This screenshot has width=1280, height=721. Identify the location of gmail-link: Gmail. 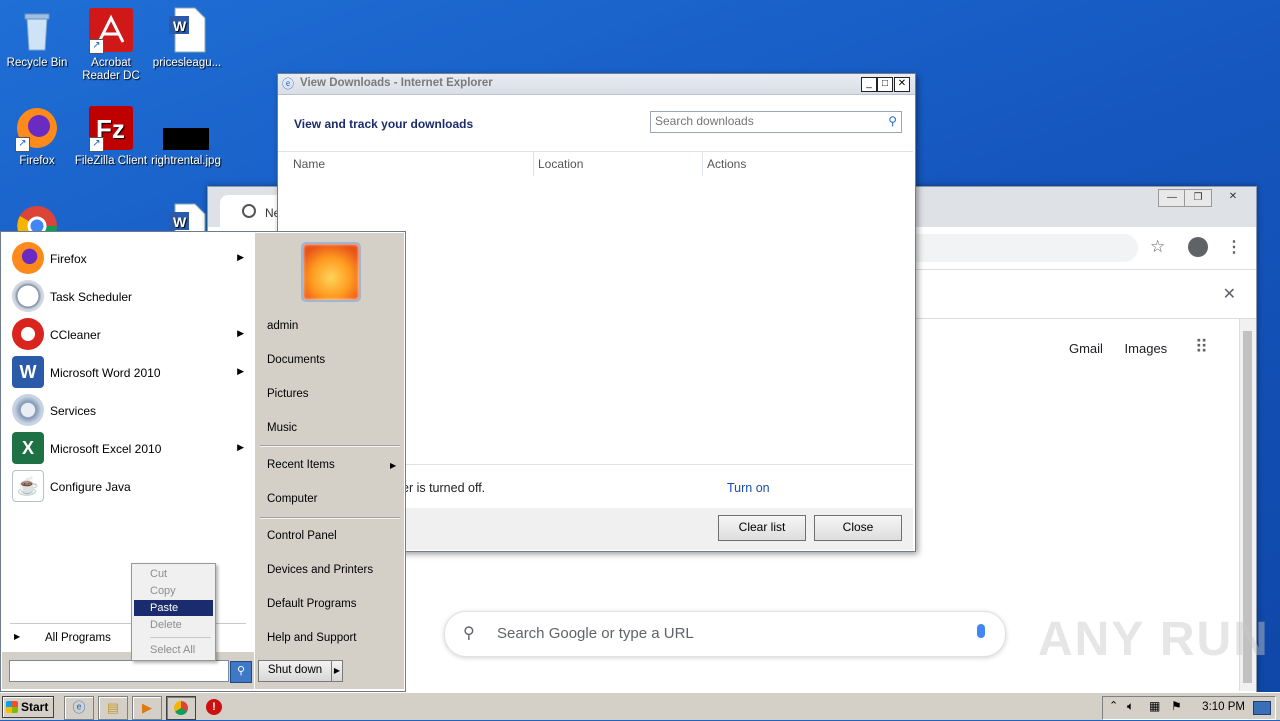
(1086, 348).